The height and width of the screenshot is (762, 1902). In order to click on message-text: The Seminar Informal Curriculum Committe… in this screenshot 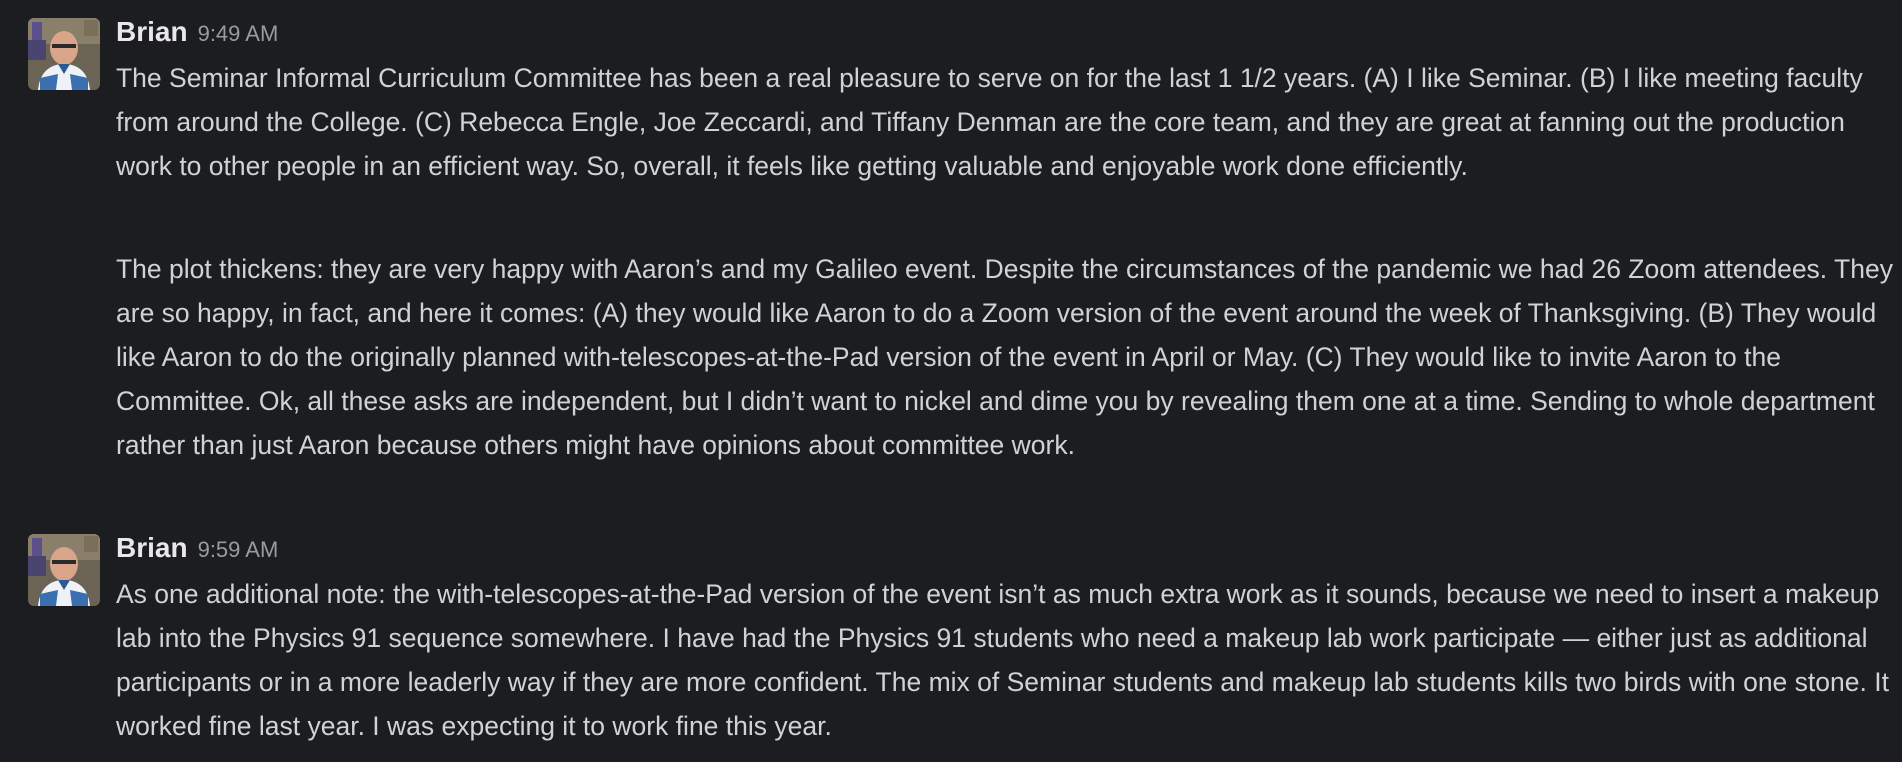, I will do `click(989, 122)`.